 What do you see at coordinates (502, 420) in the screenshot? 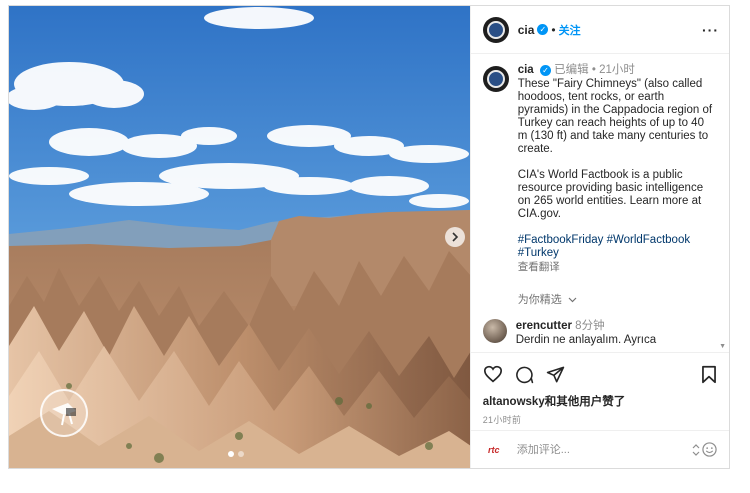
I see `post-timestamp: 21小时前` at bounding box center [502, 420].